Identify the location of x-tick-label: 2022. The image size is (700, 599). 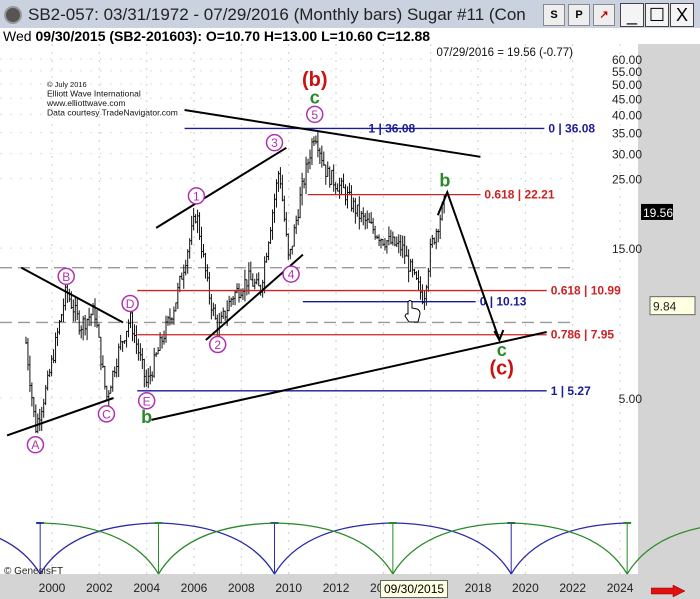
(572, 588).